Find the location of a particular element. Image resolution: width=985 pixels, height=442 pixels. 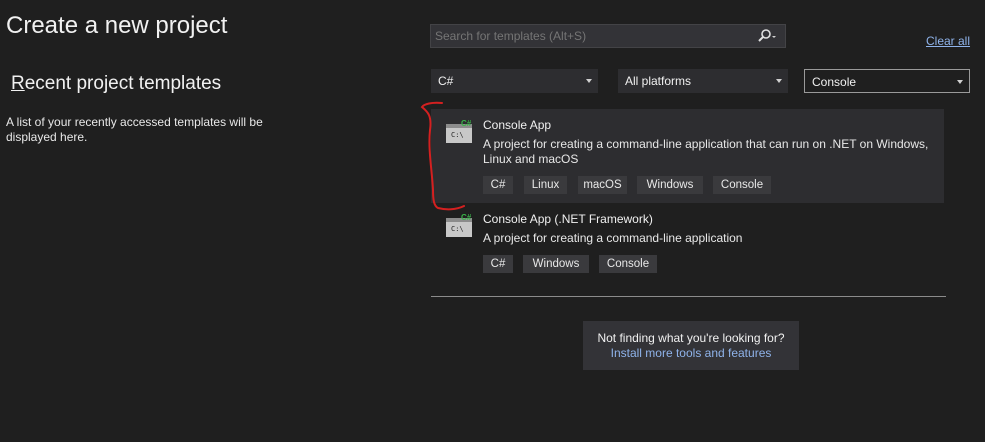

project-type-filter-value: Console is located at coordinates (834, 82).